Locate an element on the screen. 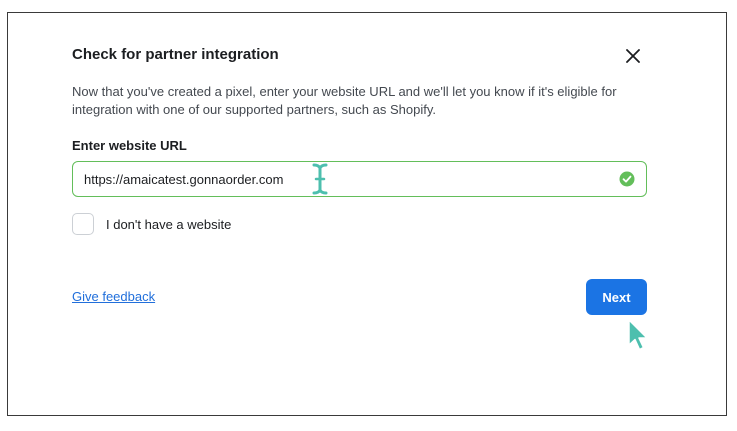 The image size is (737, 431). give-feedback-link: Give feedback is located at coordinates (113, 296).